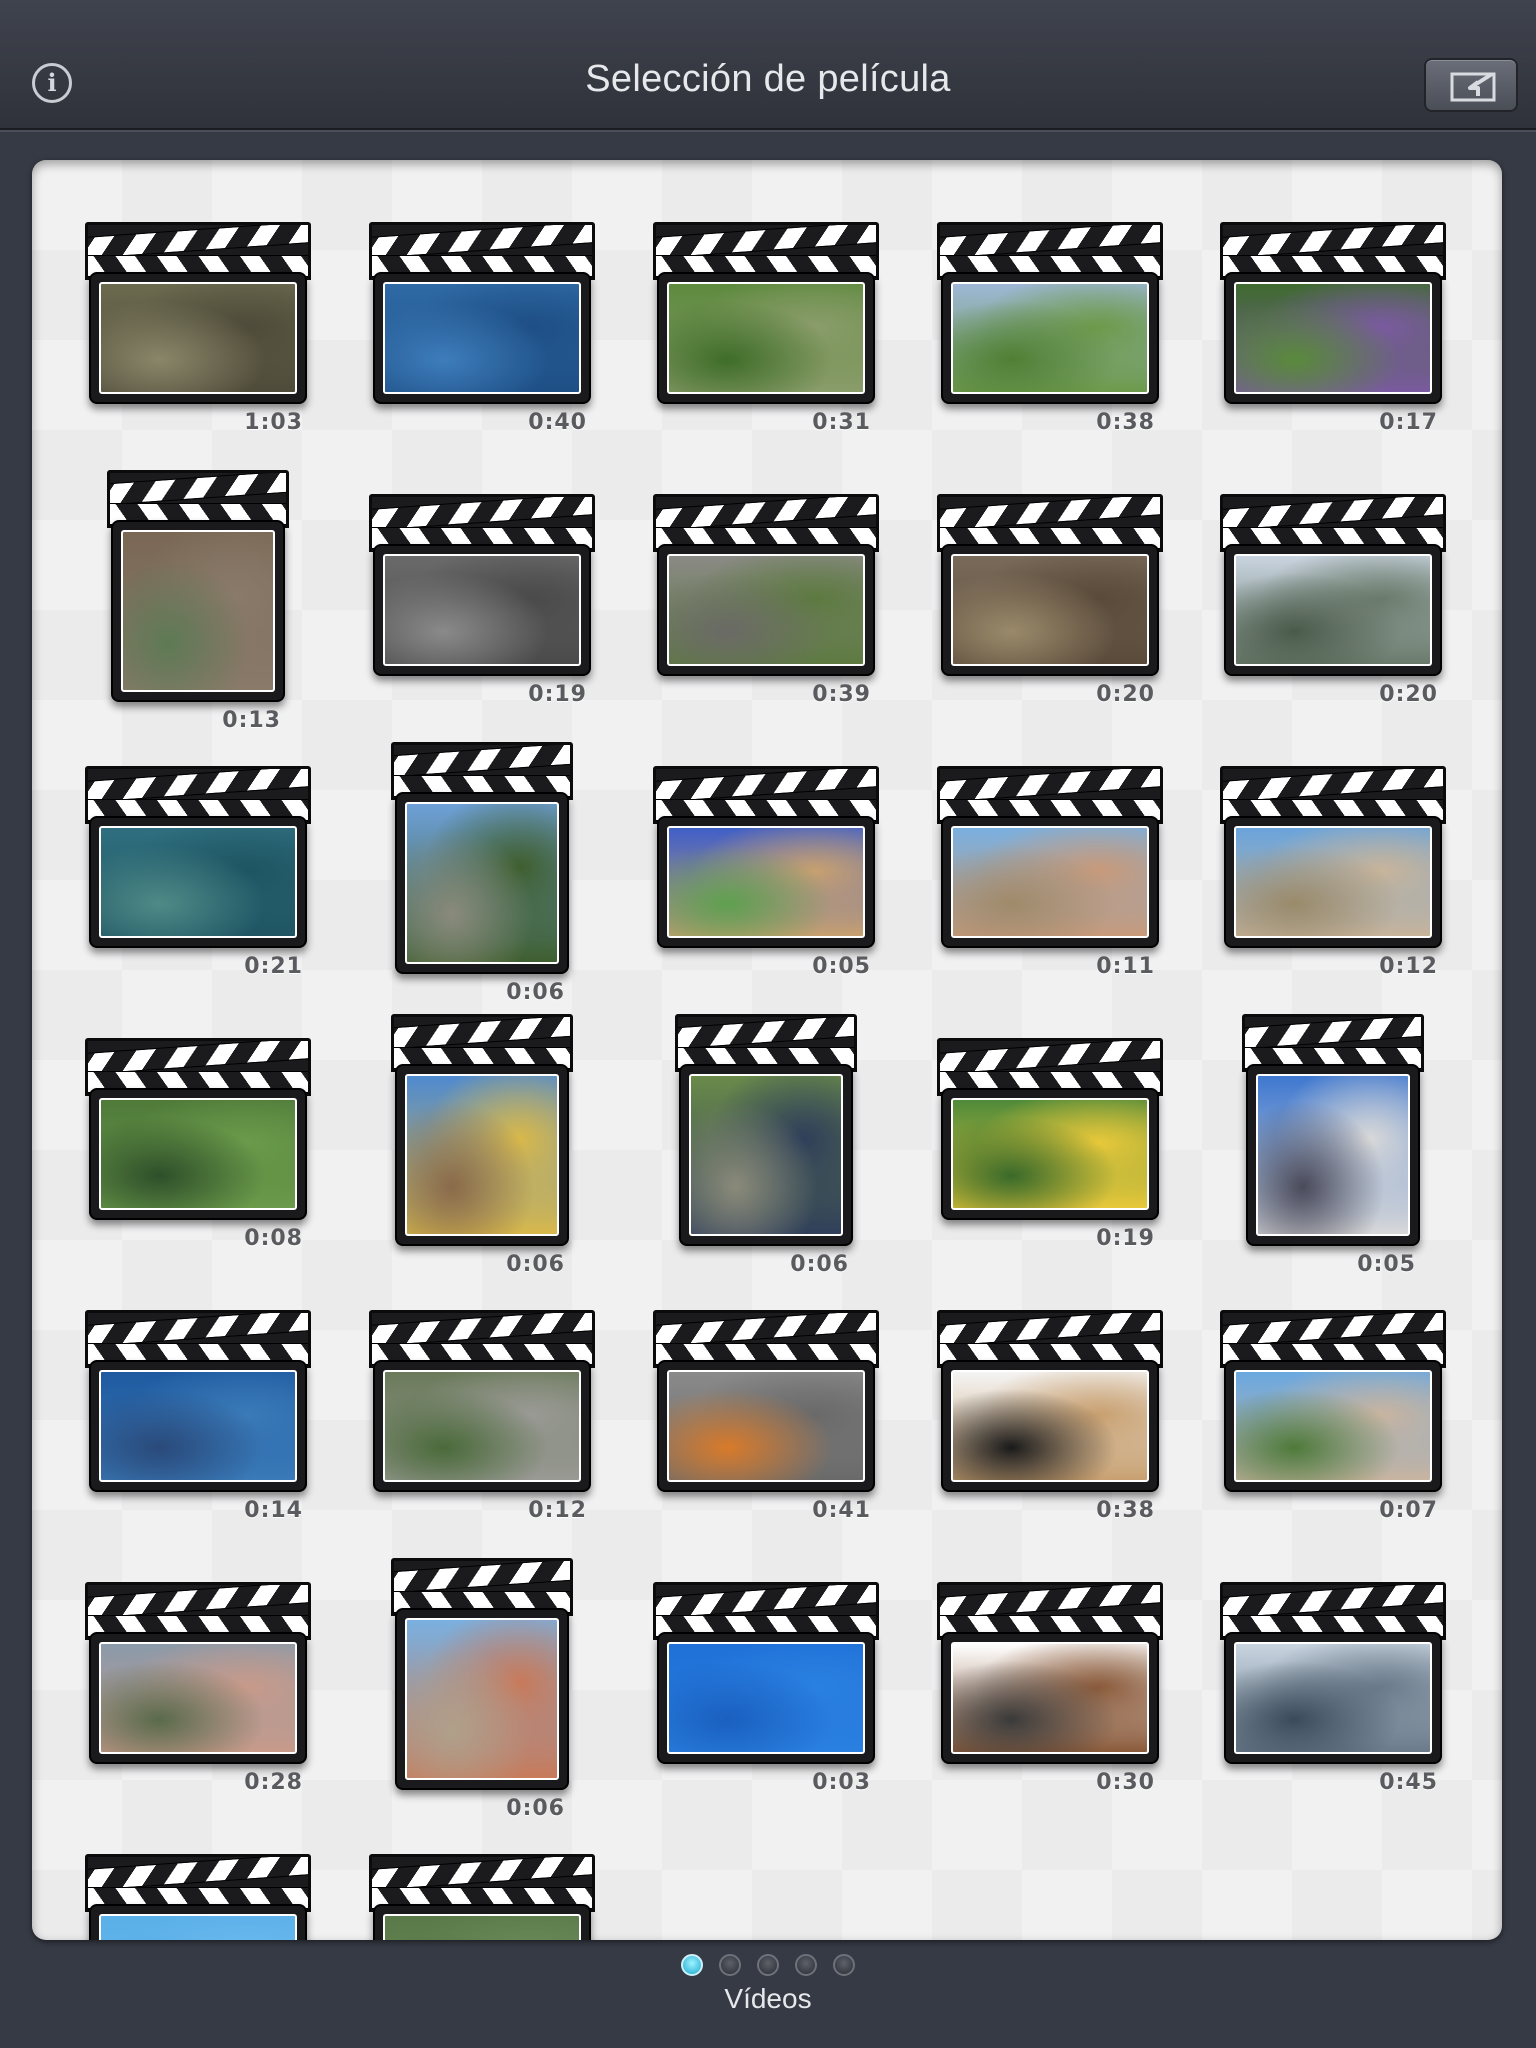 This screenshot has height=2048, width=1536. I want to click on video-duration: 0:17, so click(1408, 422).